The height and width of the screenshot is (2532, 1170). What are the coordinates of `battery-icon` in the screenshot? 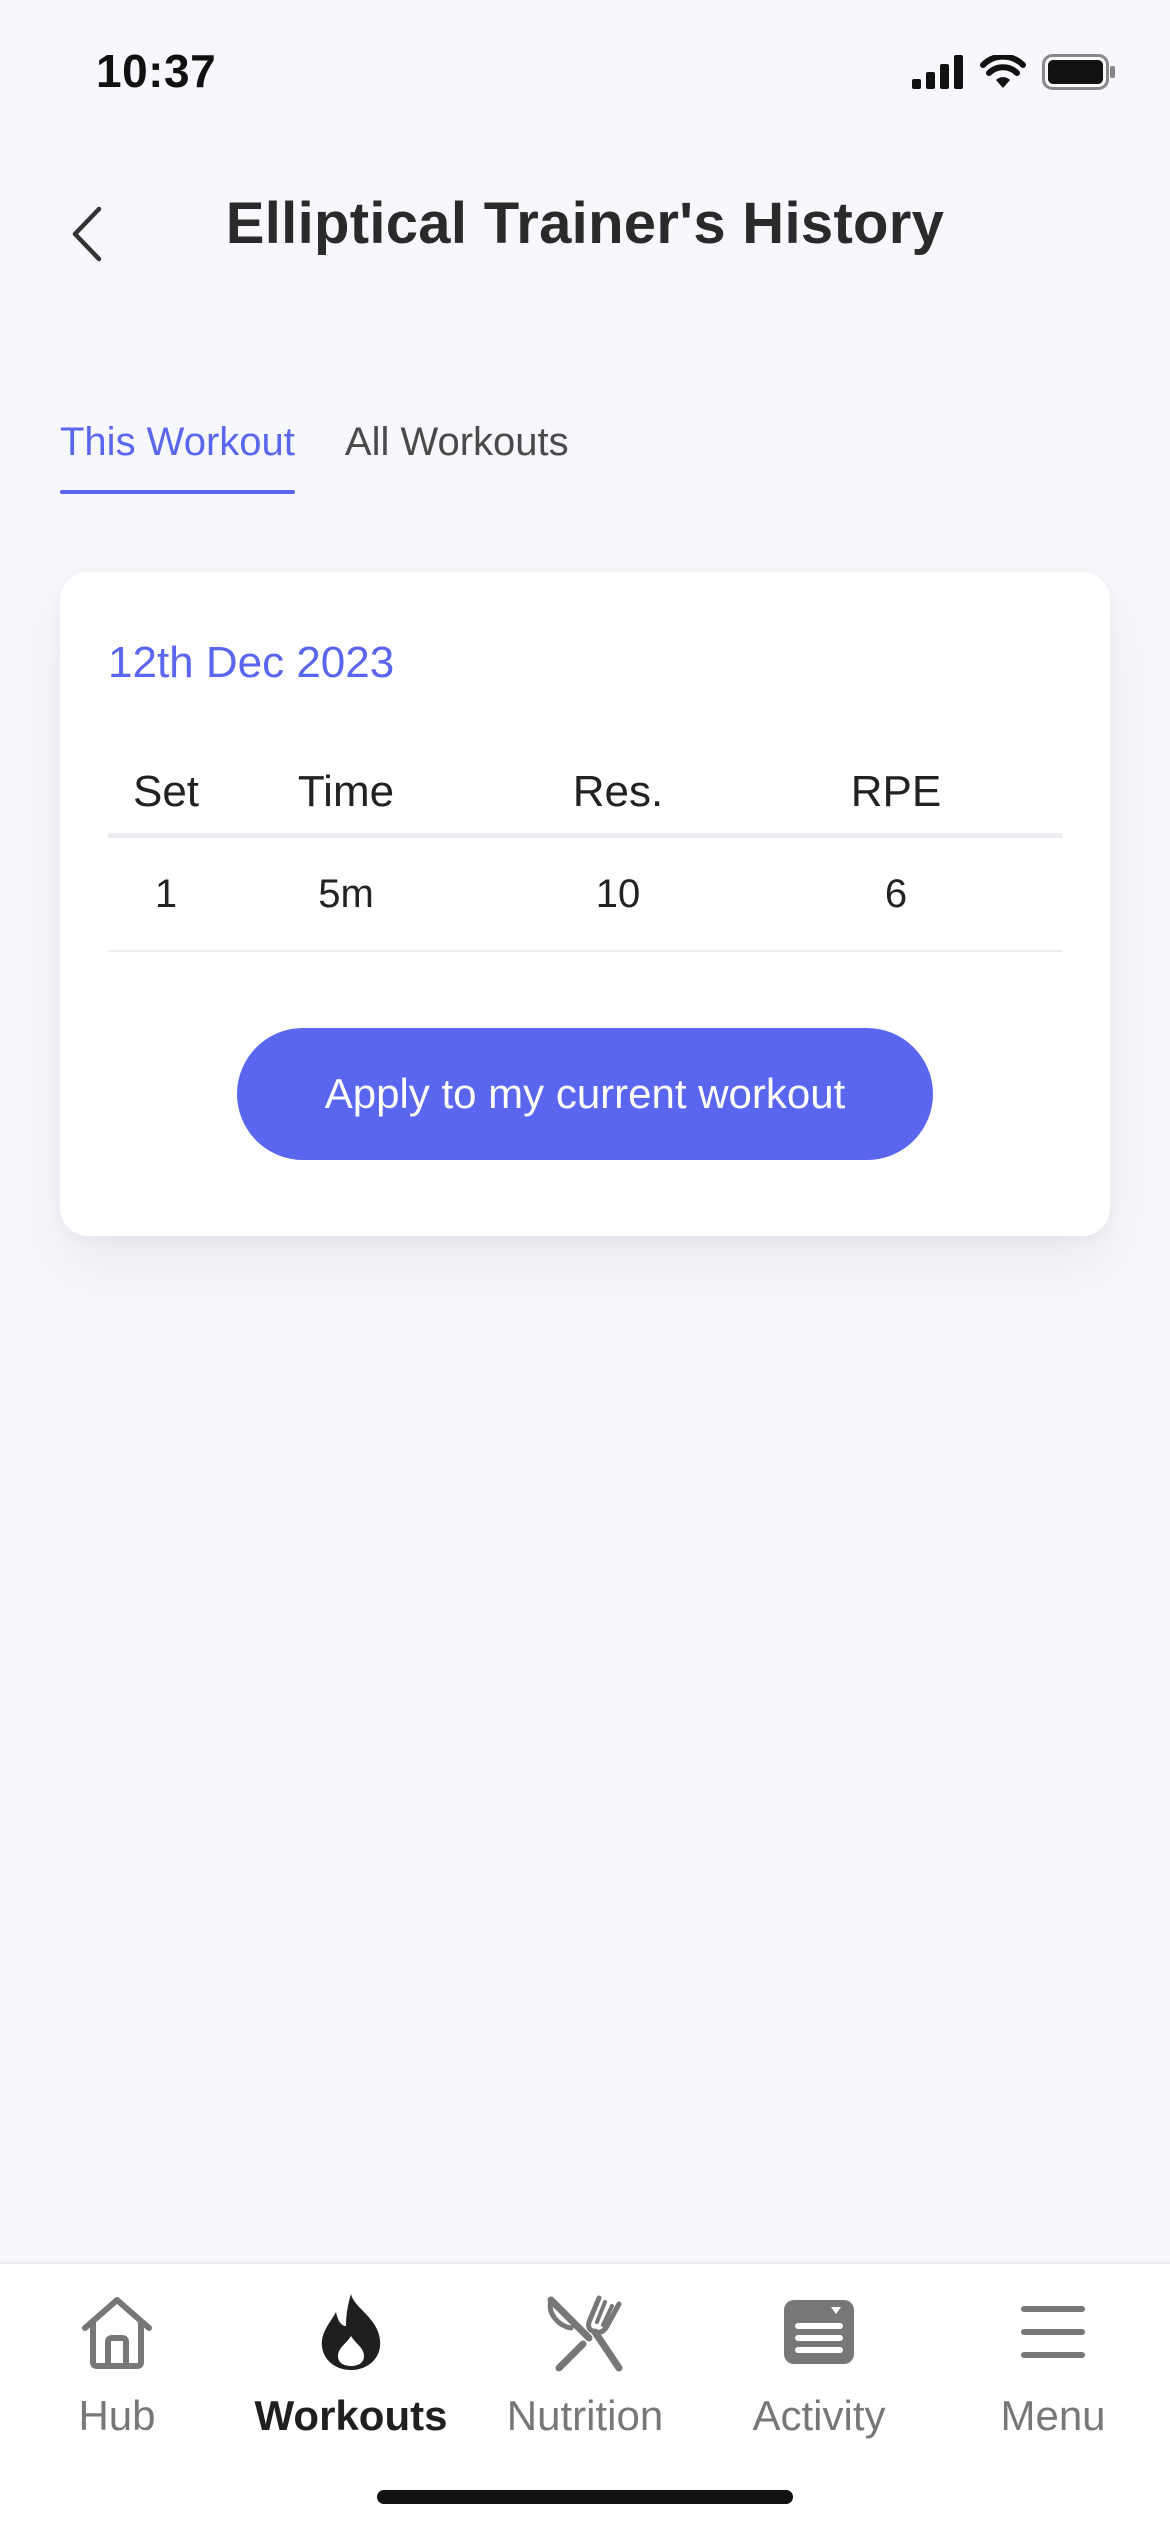 It's located at (1079, 74).